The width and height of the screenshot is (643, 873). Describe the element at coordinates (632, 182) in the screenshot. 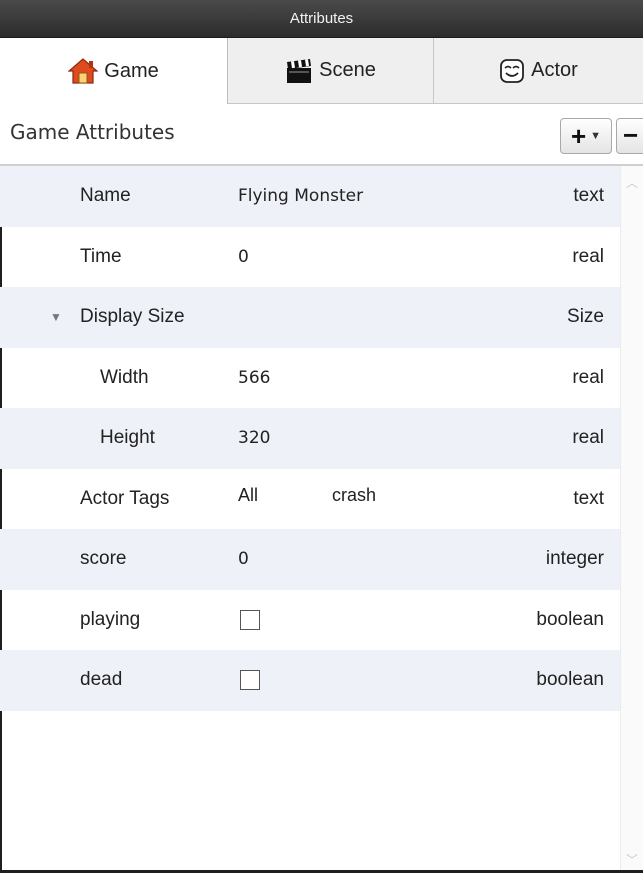

I see `scroll-up-icon: ︿` at that location.